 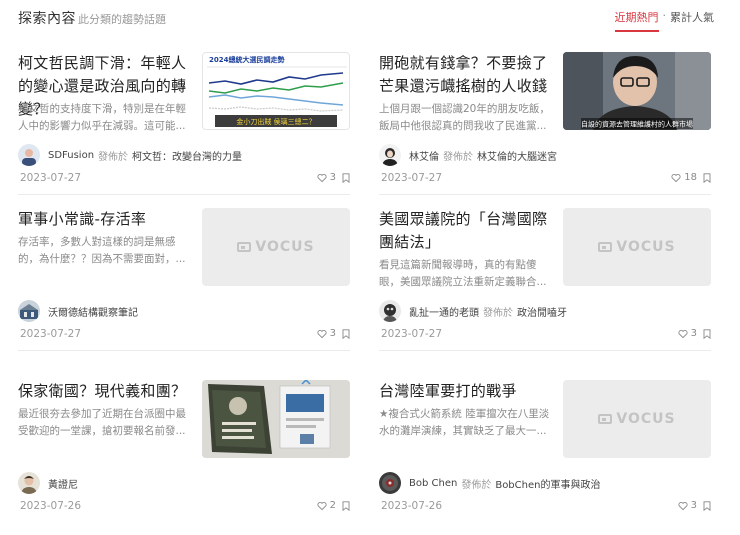 I want to click on publication-name: 林艾倫的大腦迷宮, so click(x=517, y=155).